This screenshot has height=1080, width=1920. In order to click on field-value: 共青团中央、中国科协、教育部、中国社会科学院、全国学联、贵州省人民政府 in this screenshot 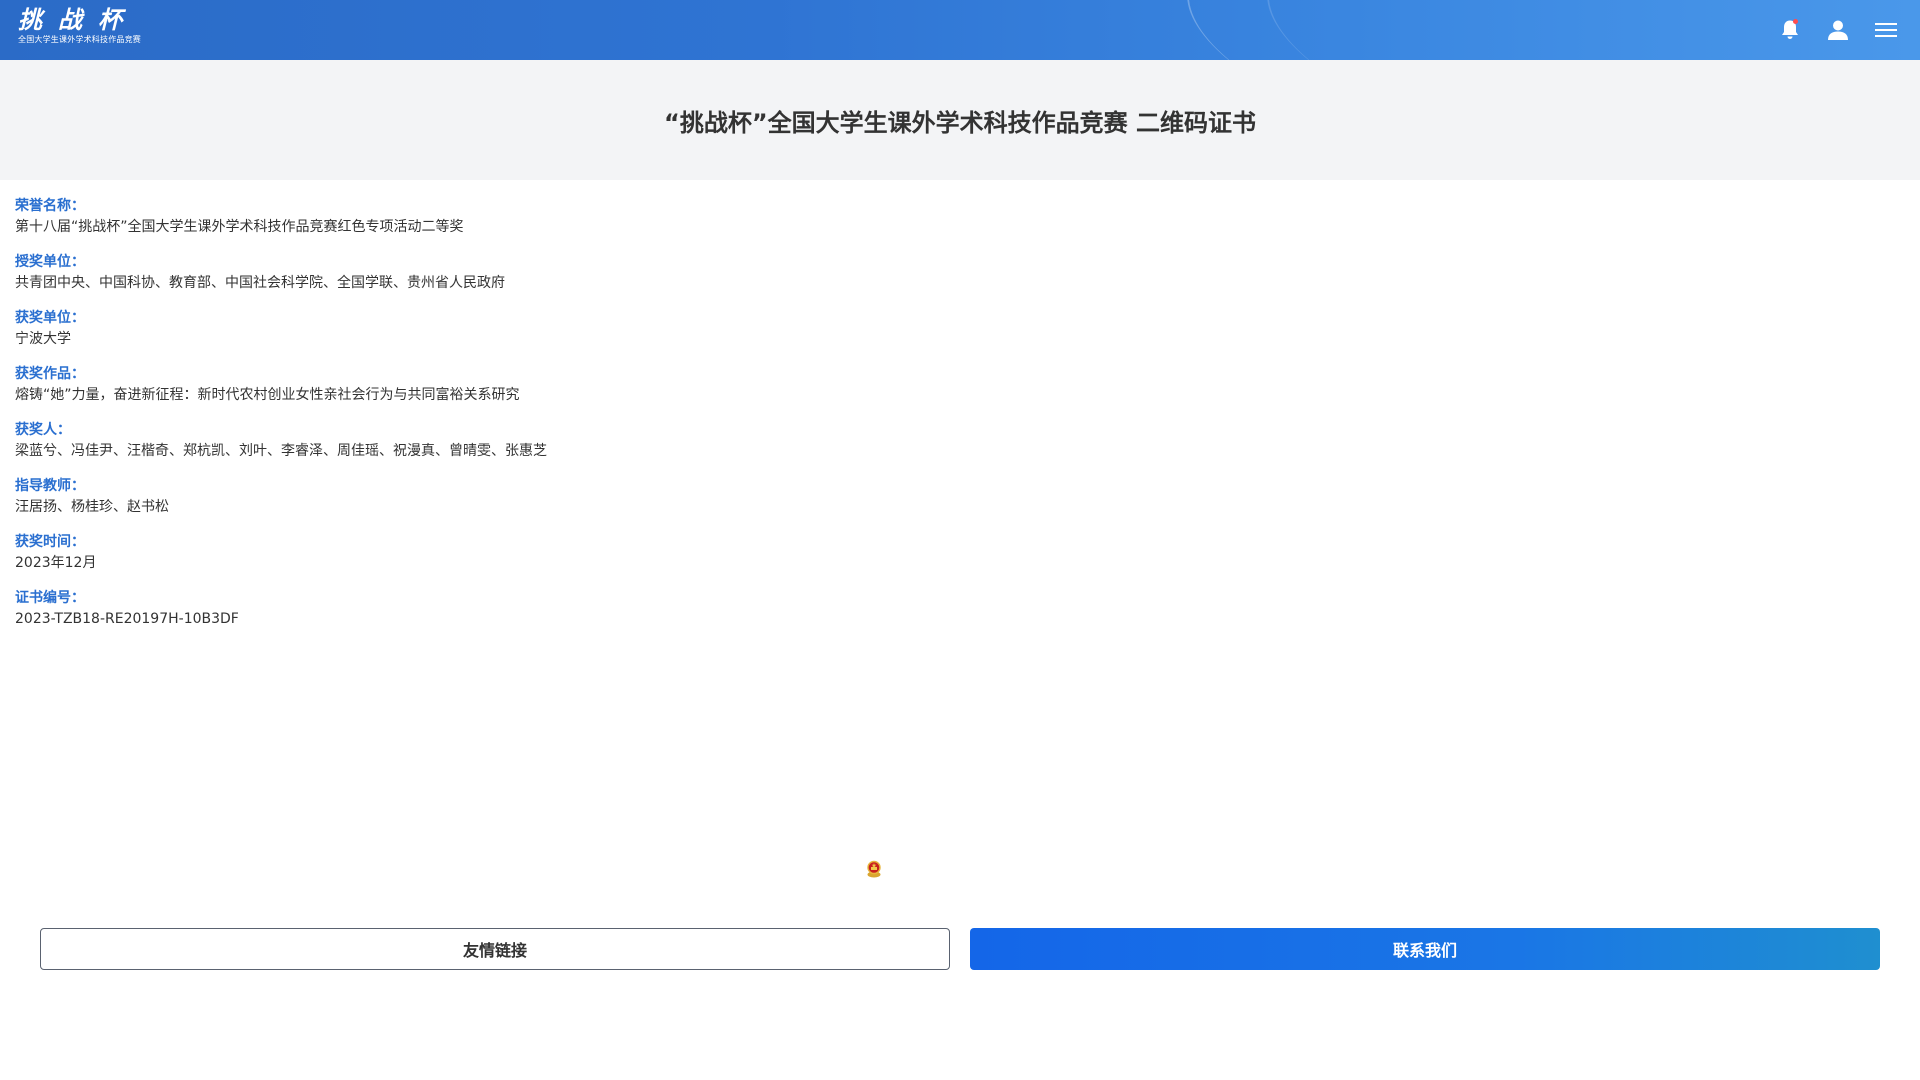, I will do `click(260, 283)`.